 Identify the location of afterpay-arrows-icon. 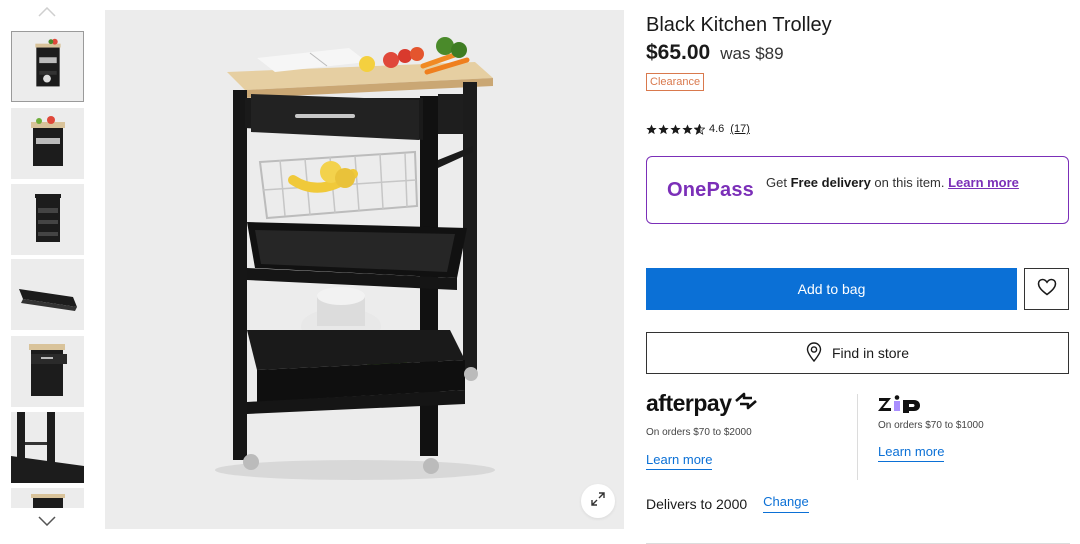
(746, 403).